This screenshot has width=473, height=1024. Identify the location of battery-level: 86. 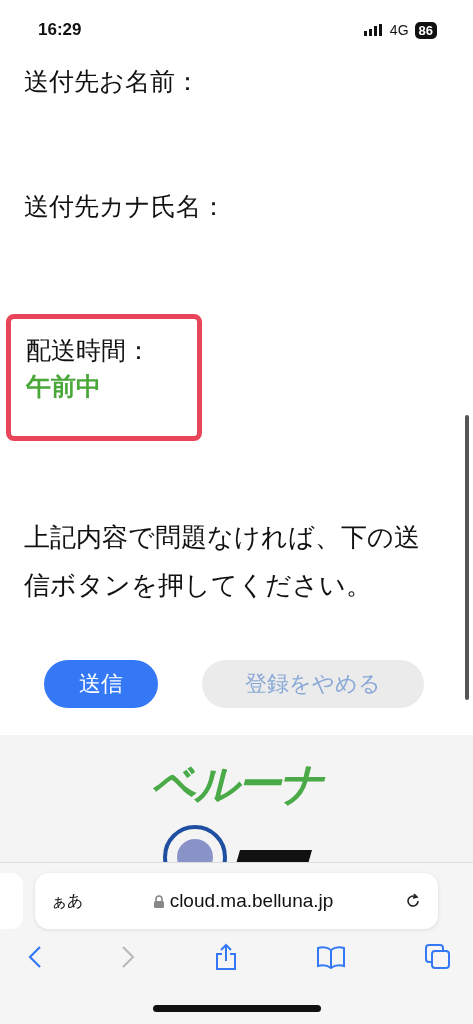
(425, 30).